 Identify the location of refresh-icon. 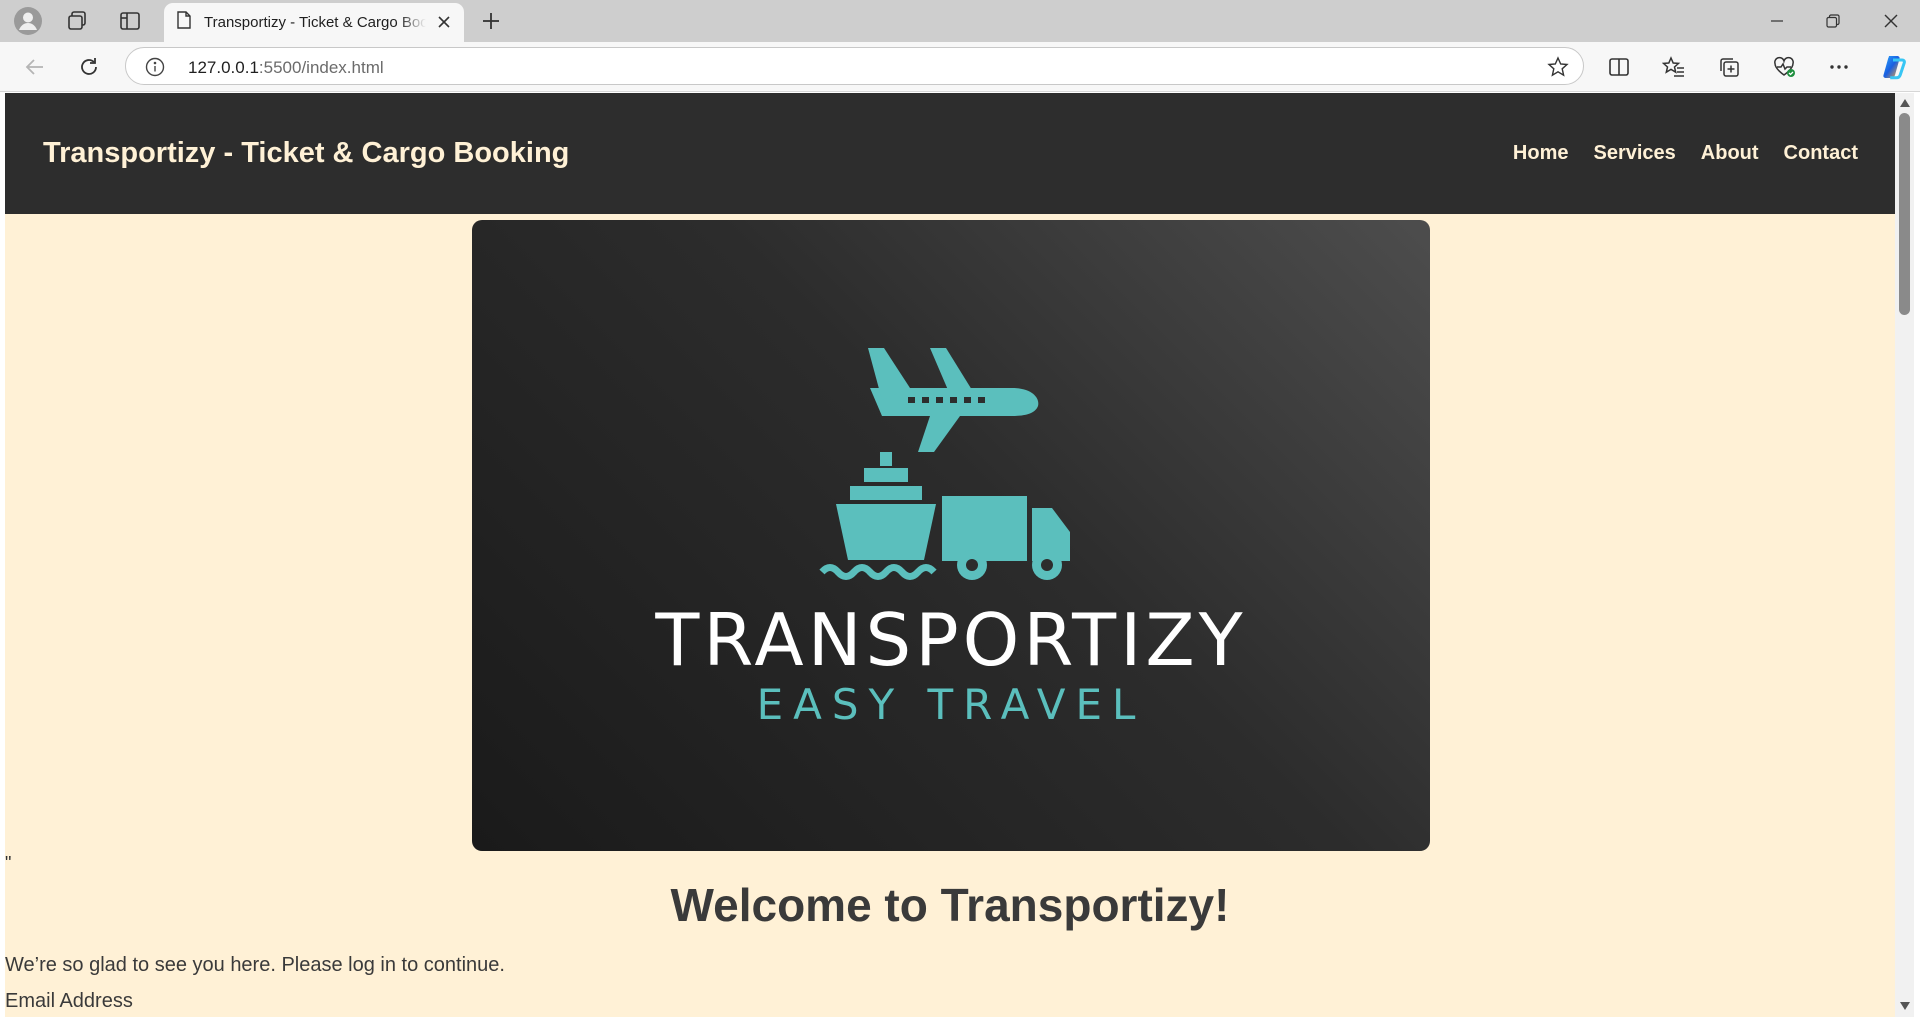
(89, 67).